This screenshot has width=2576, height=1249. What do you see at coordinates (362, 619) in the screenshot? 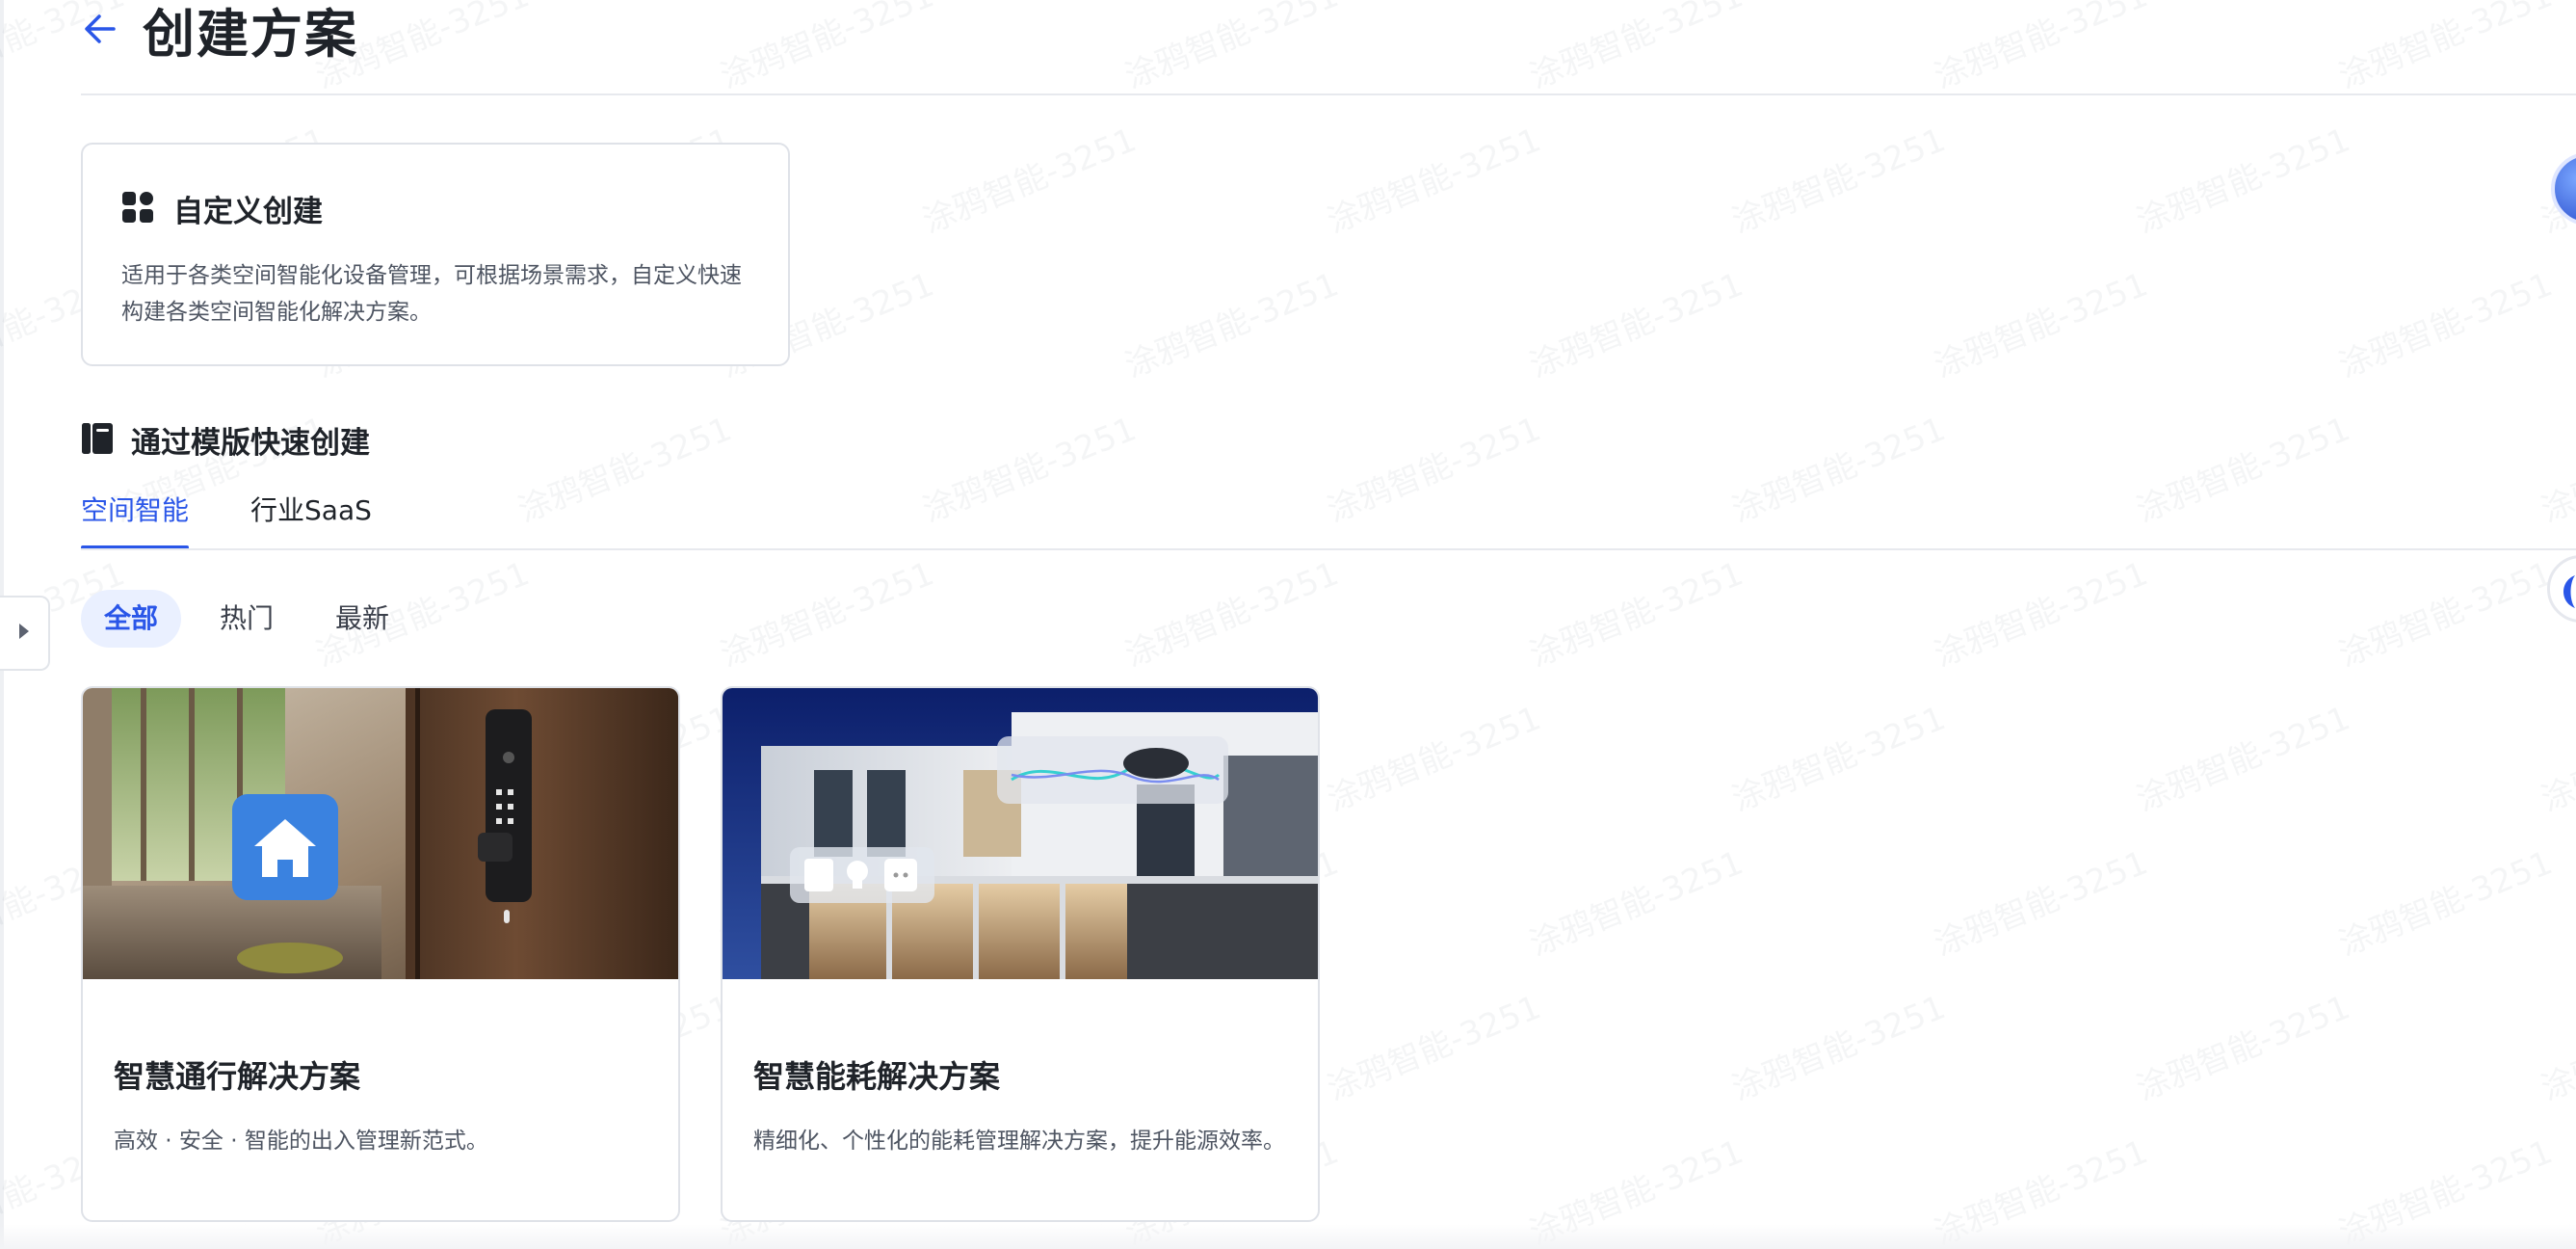
I see `filter-newest: 最新` at bounding box center [362, 619].